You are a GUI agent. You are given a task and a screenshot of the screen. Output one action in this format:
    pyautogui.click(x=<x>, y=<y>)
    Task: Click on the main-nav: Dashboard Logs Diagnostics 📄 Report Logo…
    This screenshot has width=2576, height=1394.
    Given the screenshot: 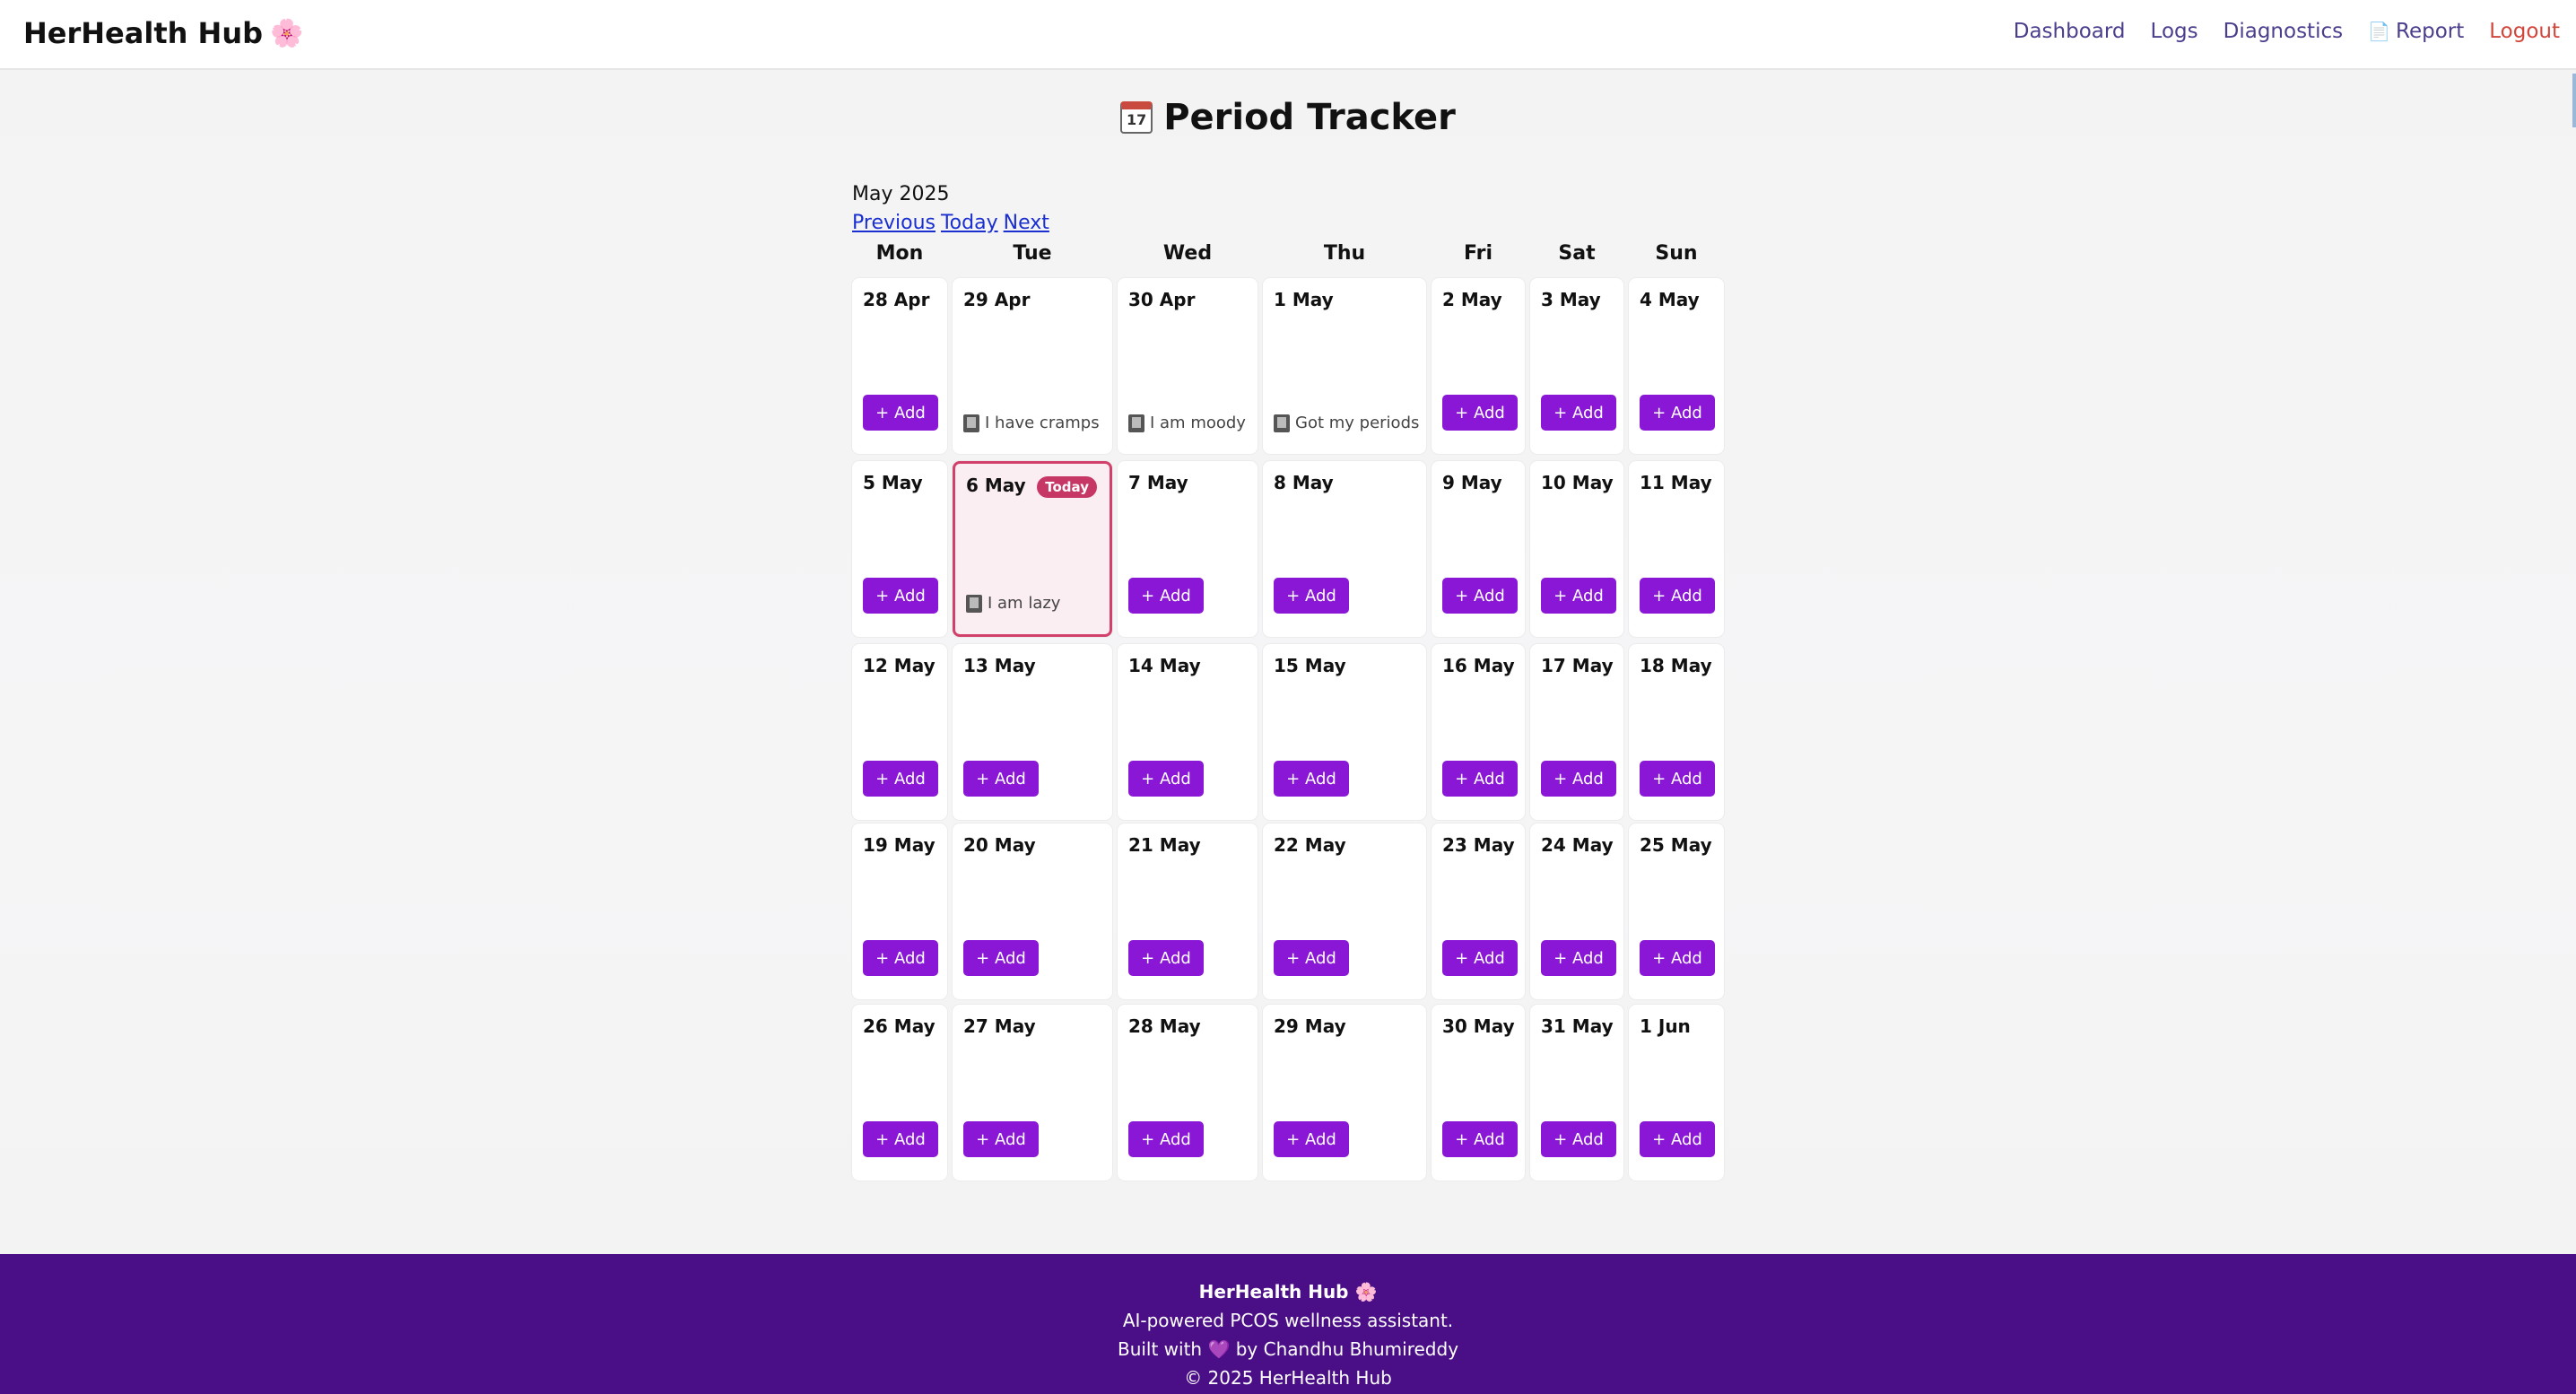 What is the action you would take?
    pyautogui.click(x=2287, y=32)
    